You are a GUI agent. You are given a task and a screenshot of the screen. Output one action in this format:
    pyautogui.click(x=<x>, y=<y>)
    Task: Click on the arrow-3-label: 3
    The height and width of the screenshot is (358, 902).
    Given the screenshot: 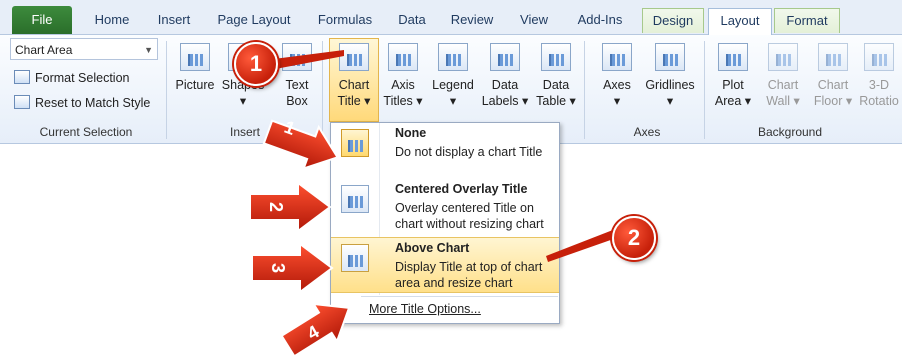 What is the action you would take?
    pyautogui.click(x=278, y=268)
    